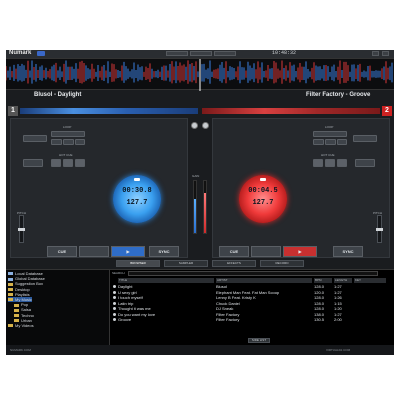  I want to click on cell-title: I touch myself, so click(130, 297).